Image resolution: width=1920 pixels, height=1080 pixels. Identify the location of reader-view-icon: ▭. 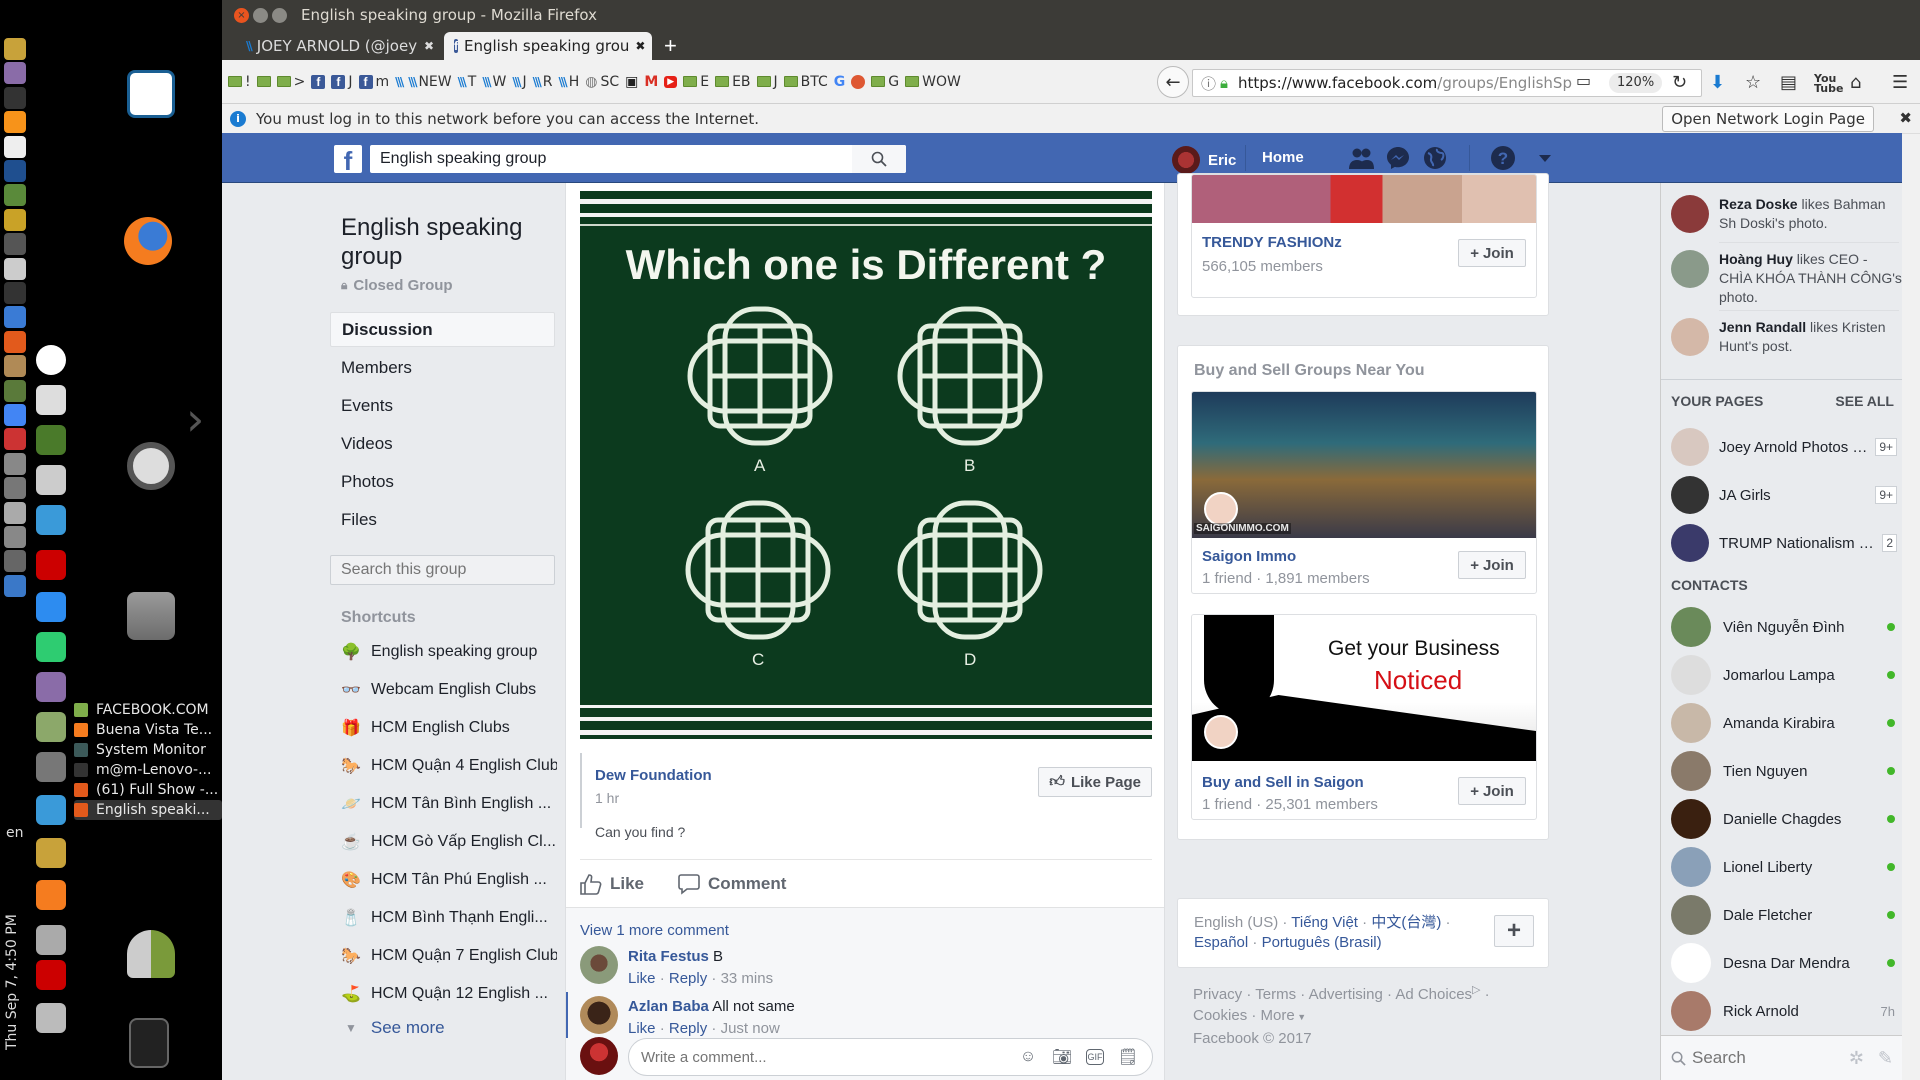
(1583, 80).